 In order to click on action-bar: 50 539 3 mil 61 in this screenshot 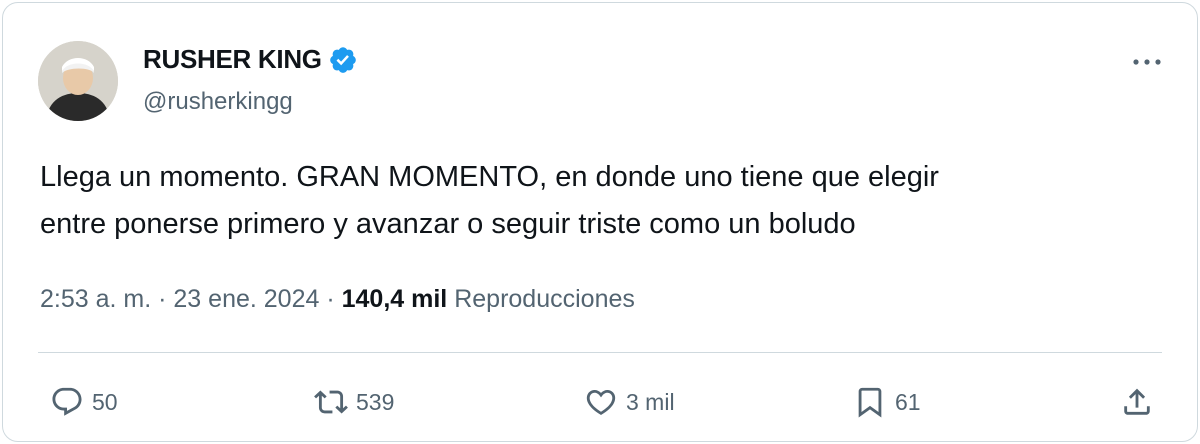, I will do `click(600, 402)`.